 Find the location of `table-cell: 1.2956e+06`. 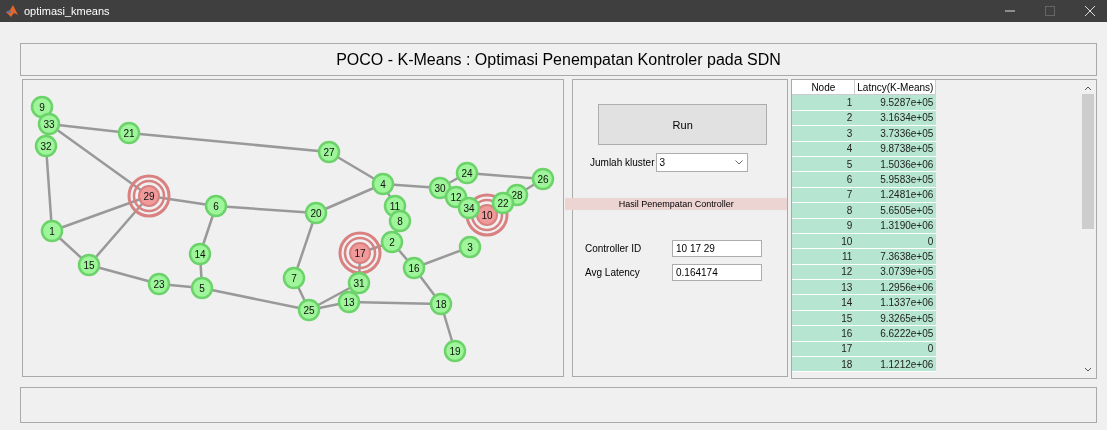

table-cell: 1.2956e+06 is located at coordinates (896, 288).